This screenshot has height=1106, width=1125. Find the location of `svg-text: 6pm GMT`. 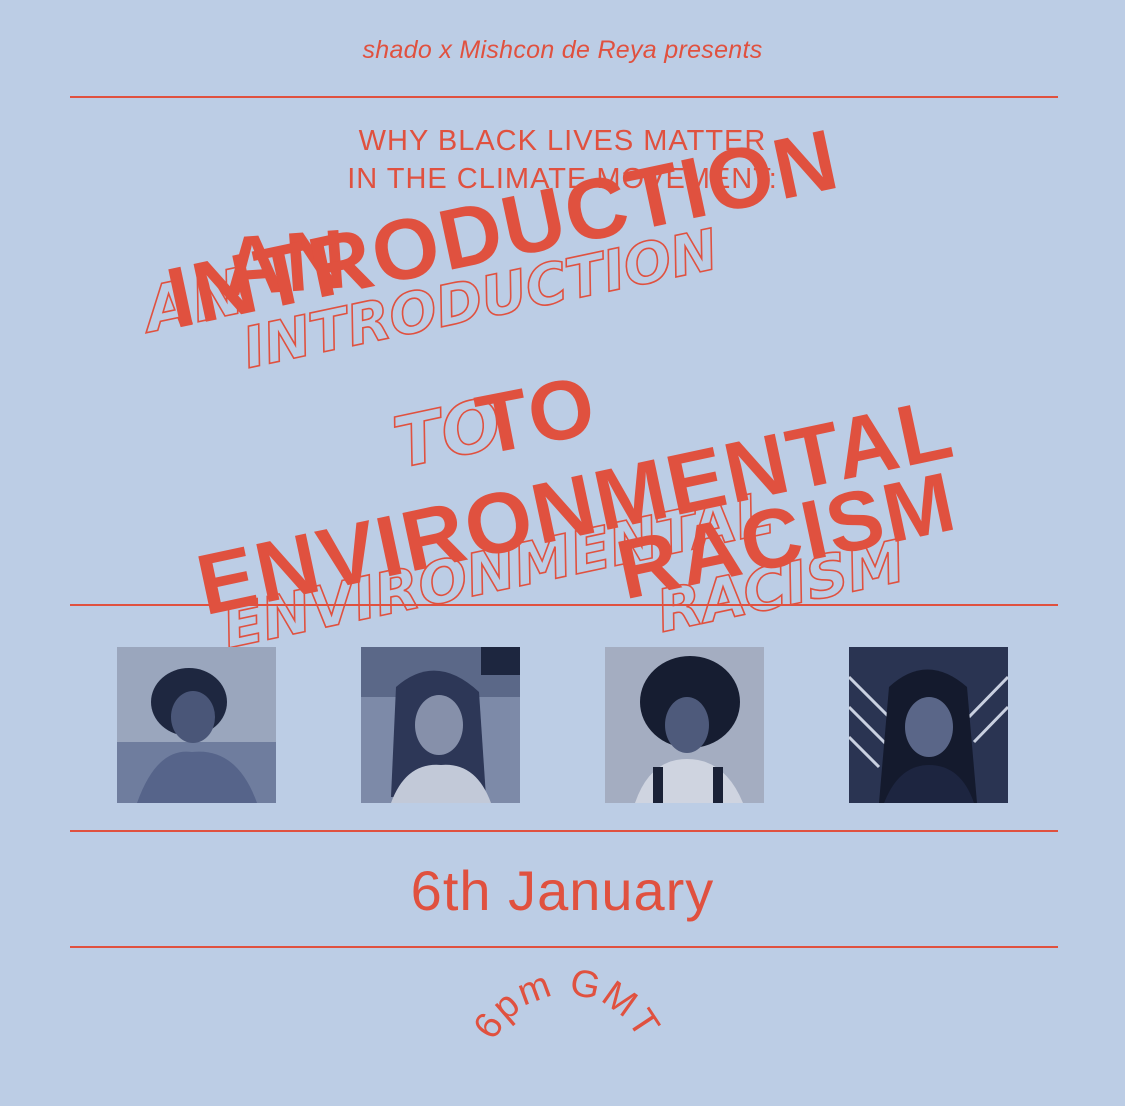

svg-text: 6pm GMT is located at coordinates (567, 1005).